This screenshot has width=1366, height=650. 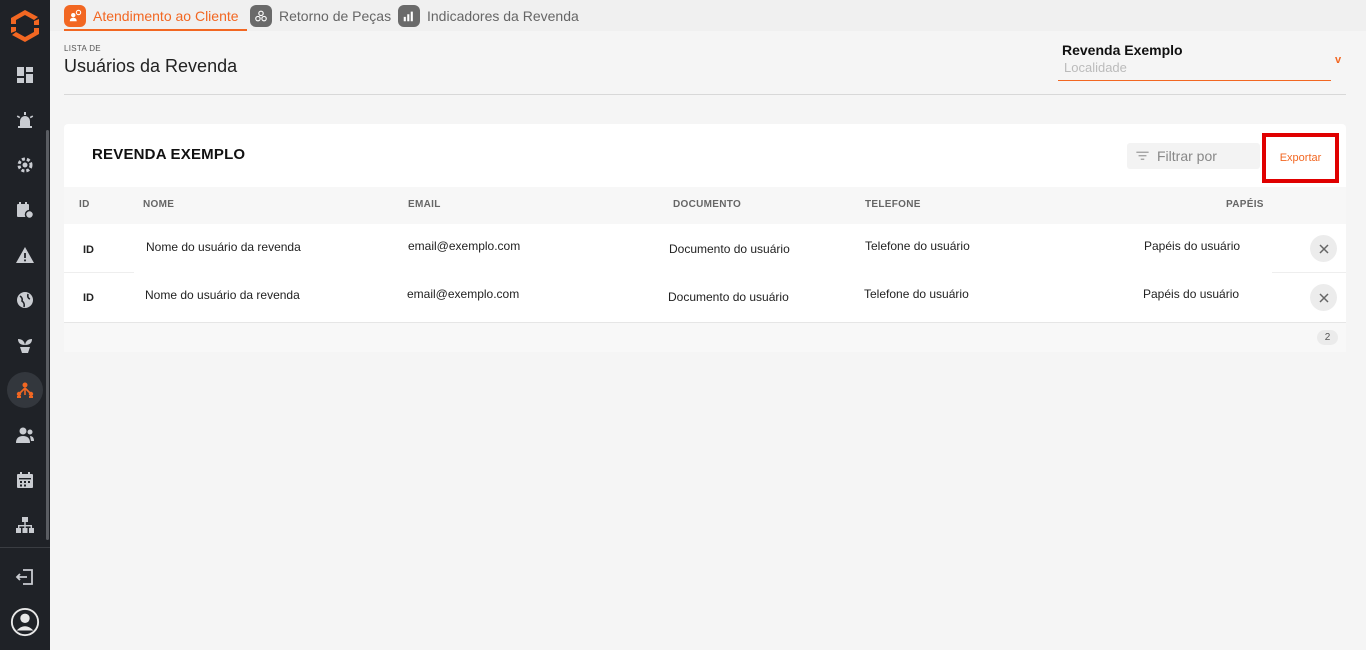 I want to click on tab-label: Retorno de Peças, so click(x=335, y=15).